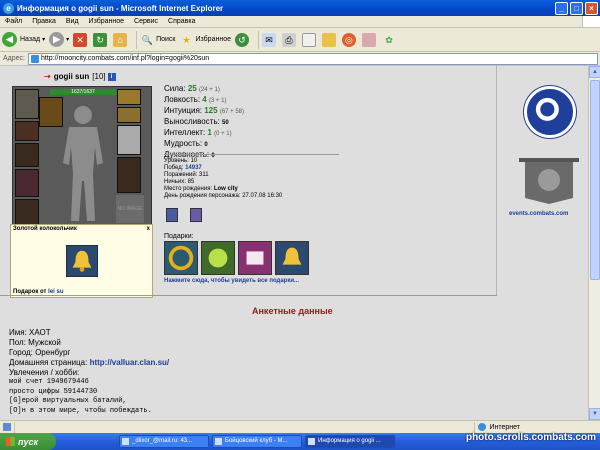  What do you see at coordinates (129, 175) in the screenshot?
I see `shield-slot` at bounding box center [129, 175].